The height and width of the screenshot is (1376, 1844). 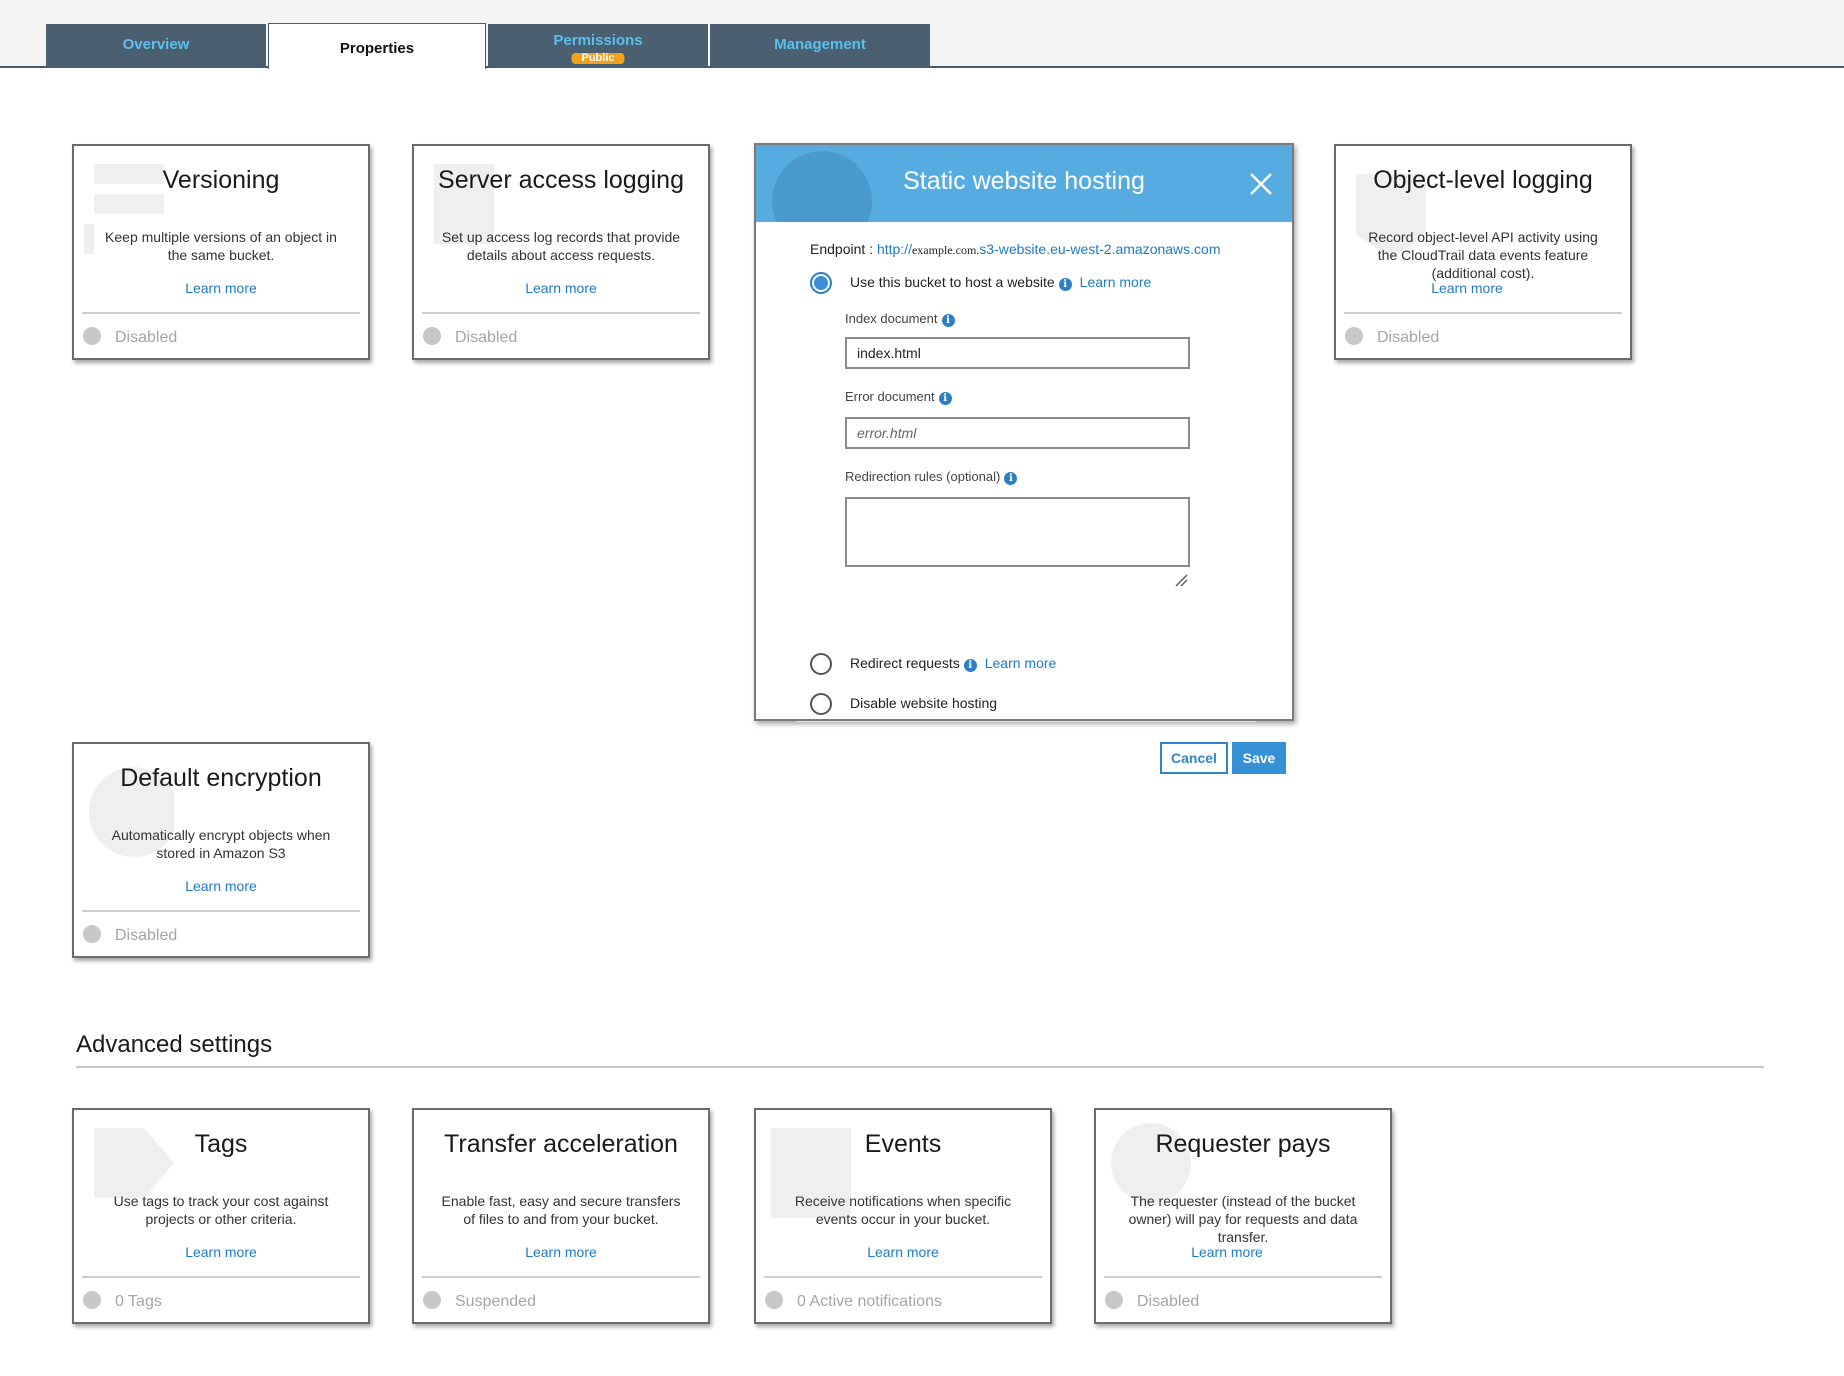 I want to click on redirection-rules-textarea, so click(x=1017, y=532).